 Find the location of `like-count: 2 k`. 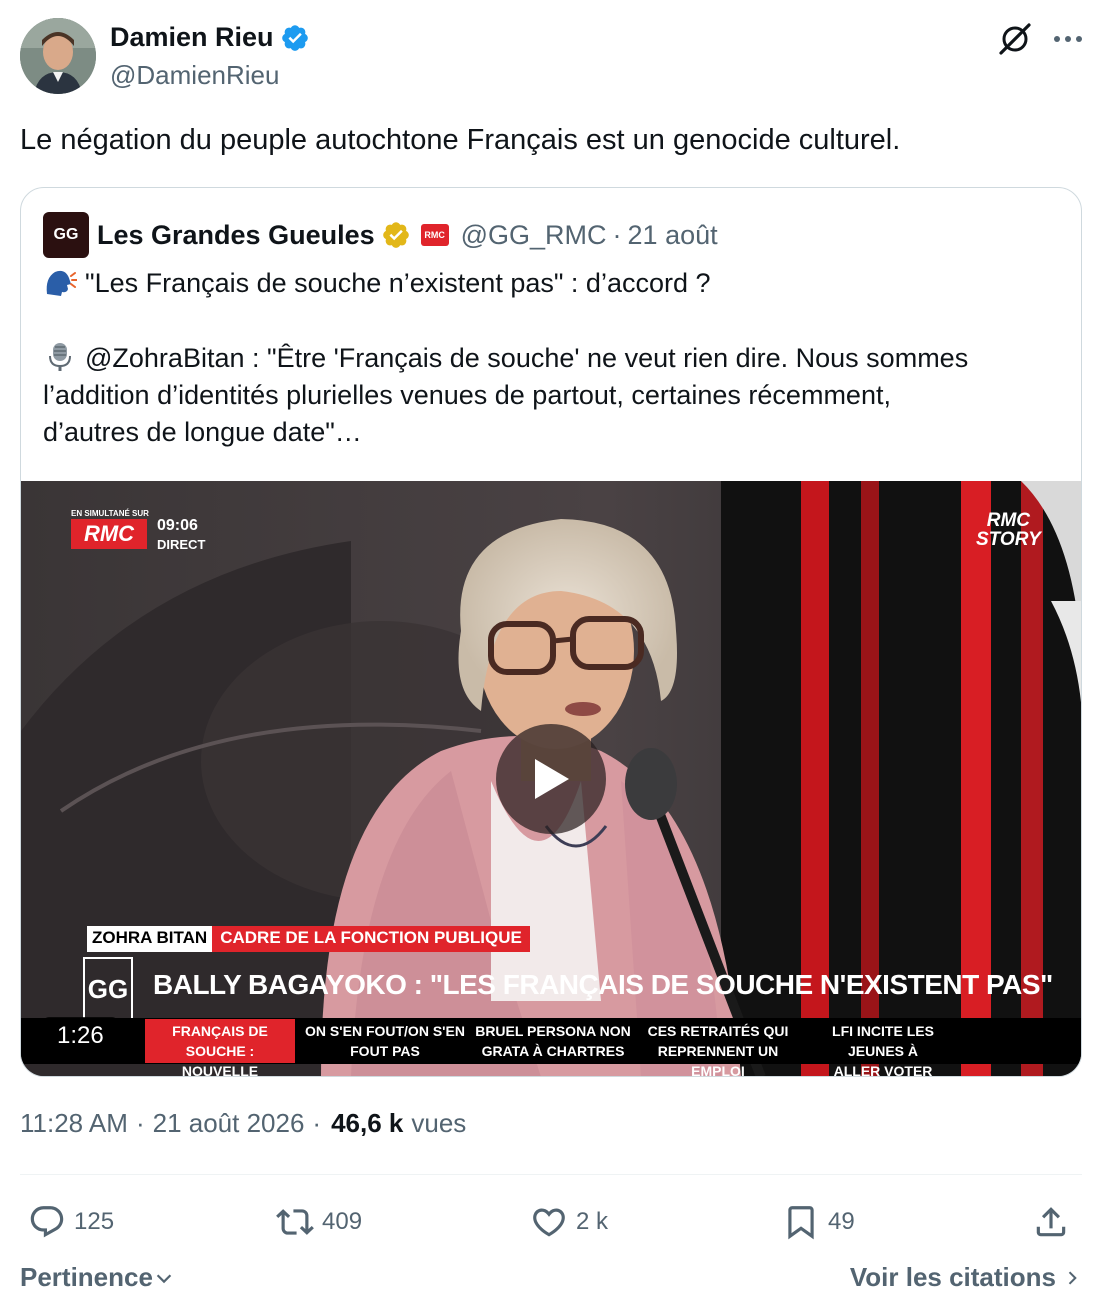

like-count: 2 k is located at coordinates (592, 1221).